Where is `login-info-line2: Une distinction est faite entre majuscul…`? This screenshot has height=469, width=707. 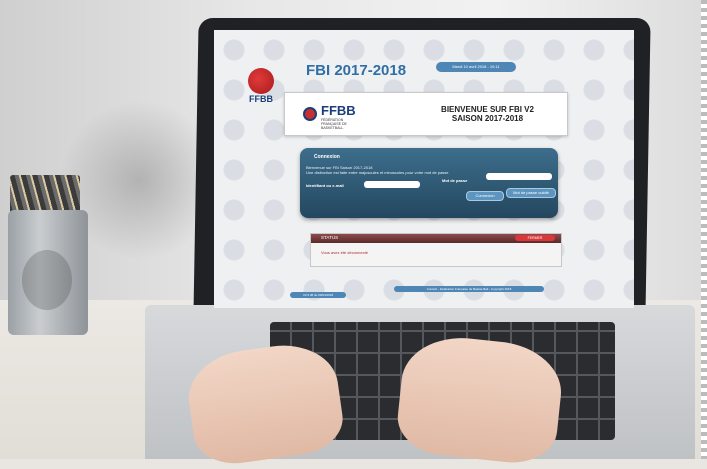 login-info-line2: Une distinction est faite entre majuscul… is located at coordinates (377, 172).